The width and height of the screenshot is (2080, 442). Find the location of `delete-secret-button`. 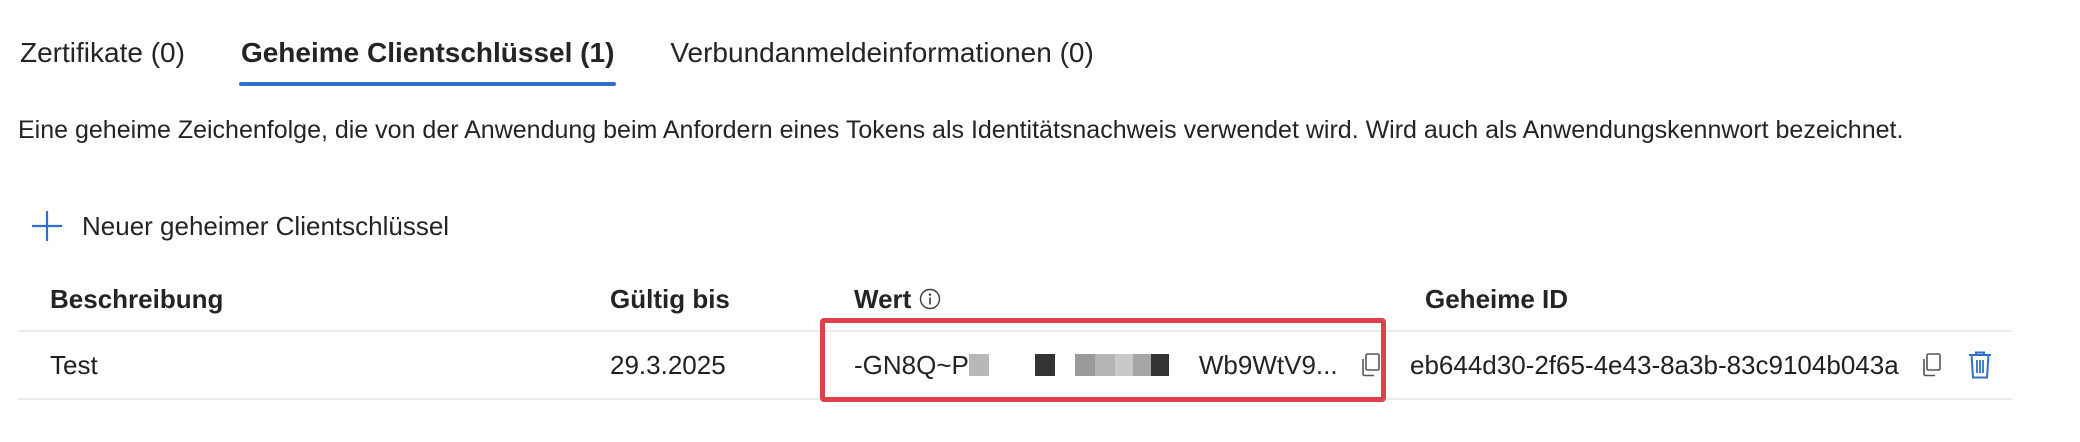

delete-secret-button is located at coordinates (1980, 365).